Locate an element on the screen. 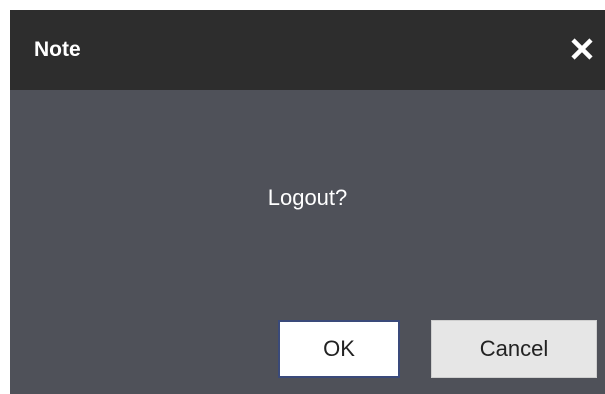  close-icon is located at coordinates (582, 49).